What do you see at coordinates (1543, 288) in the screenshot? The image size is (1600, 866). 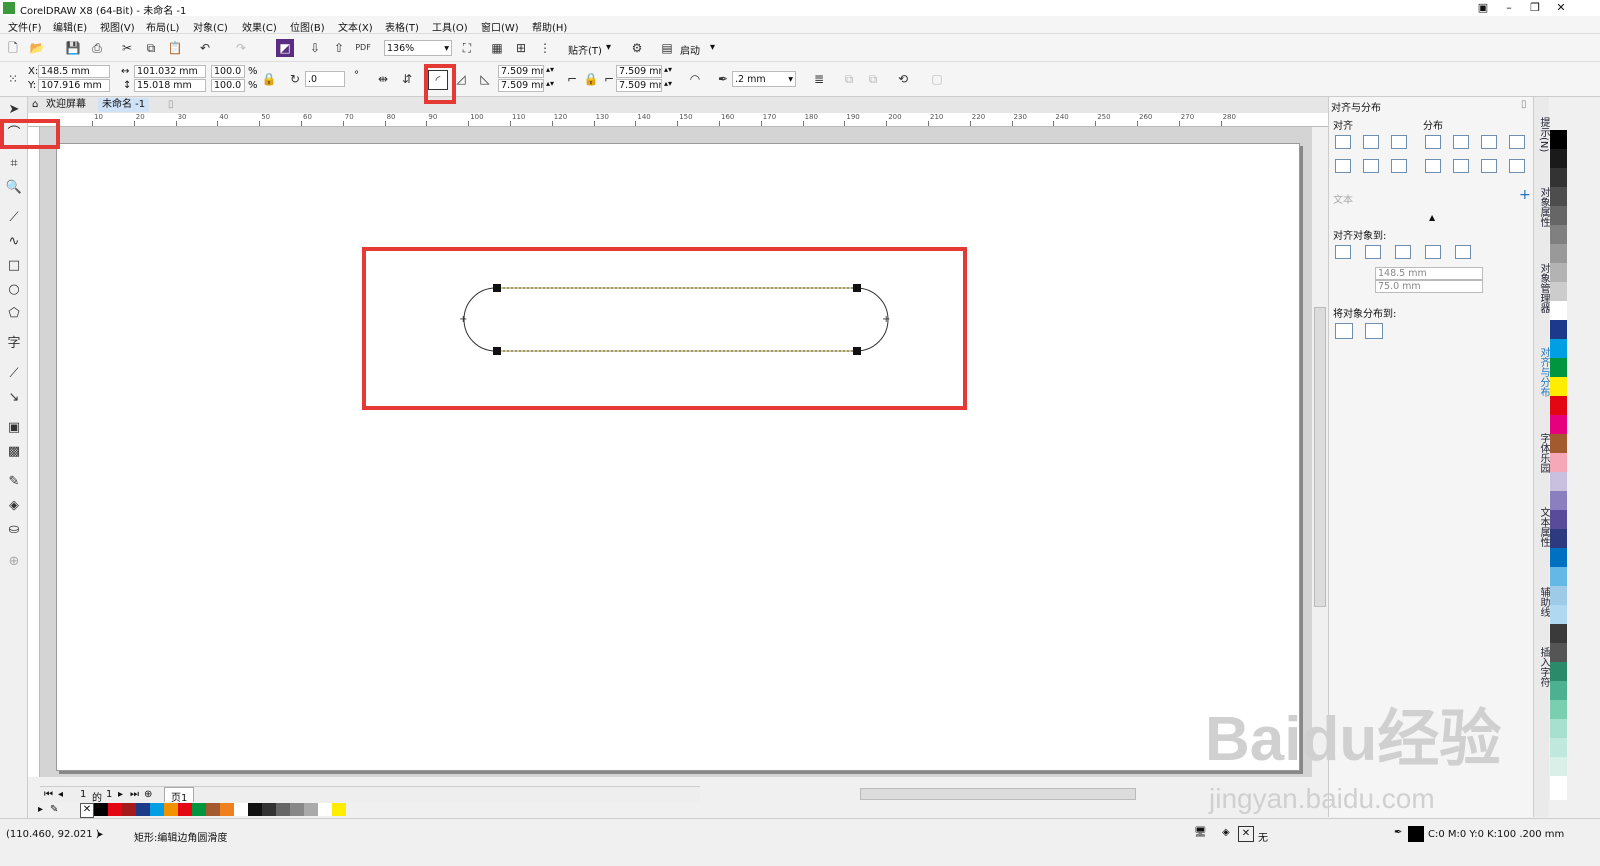 I see `docker-tab-object-manager: 对象管理器` at bounding box center [1543, 288].